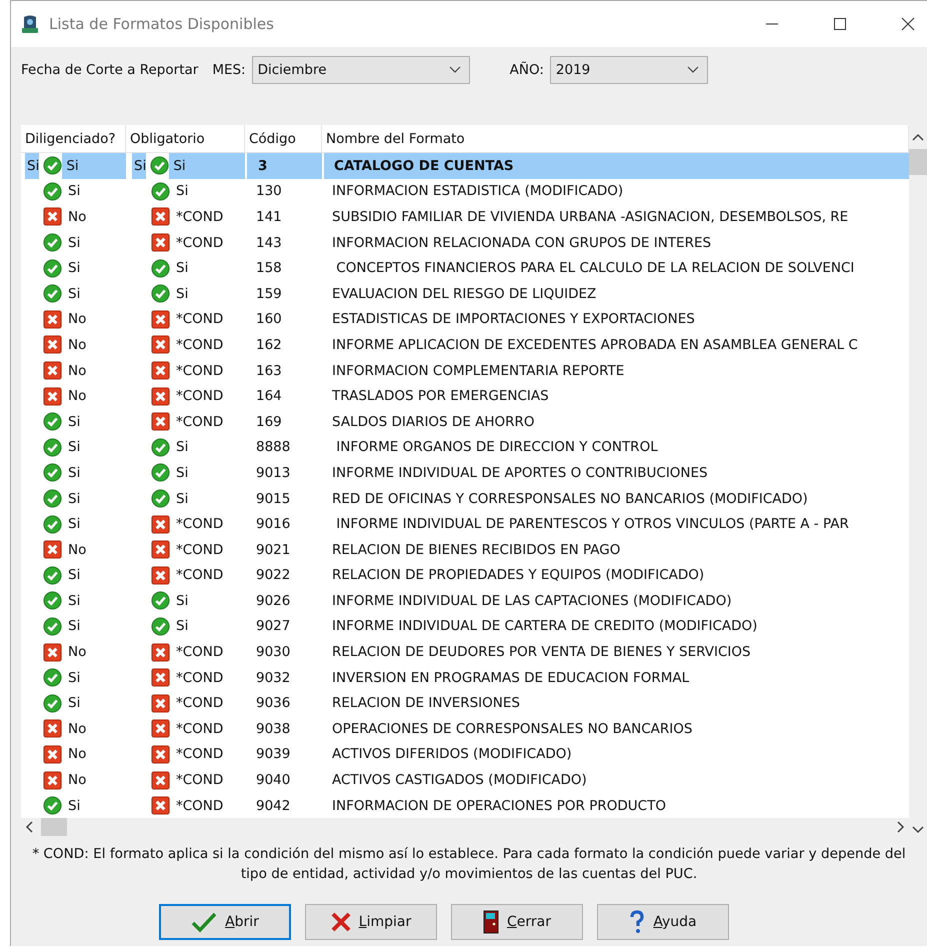 This screenshot has height=948, width=927. Describe the element at coordinates (517, 922) in the screenshot. I see `close-button: Cerrar` at that location.